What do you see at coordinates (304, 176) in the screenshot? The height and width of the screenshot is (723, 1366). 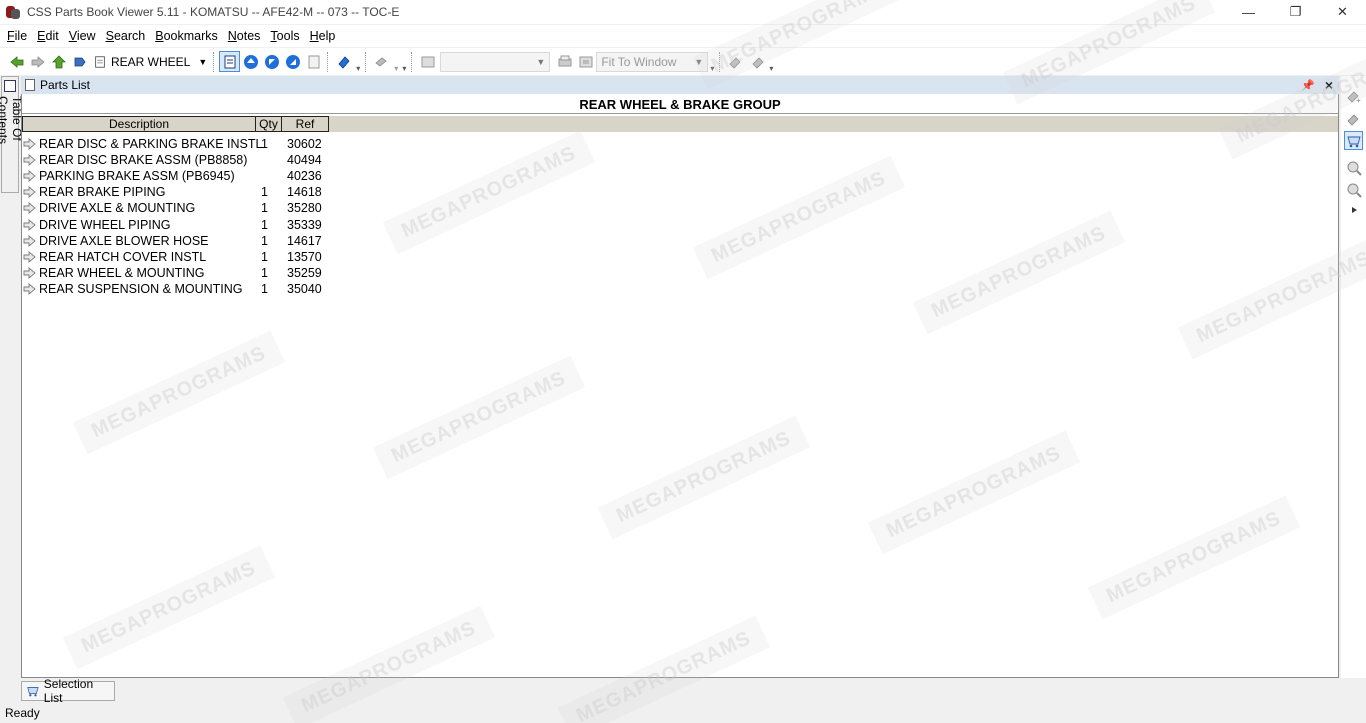 I see `row-ref: 40236` at bounding box center [304, 176].